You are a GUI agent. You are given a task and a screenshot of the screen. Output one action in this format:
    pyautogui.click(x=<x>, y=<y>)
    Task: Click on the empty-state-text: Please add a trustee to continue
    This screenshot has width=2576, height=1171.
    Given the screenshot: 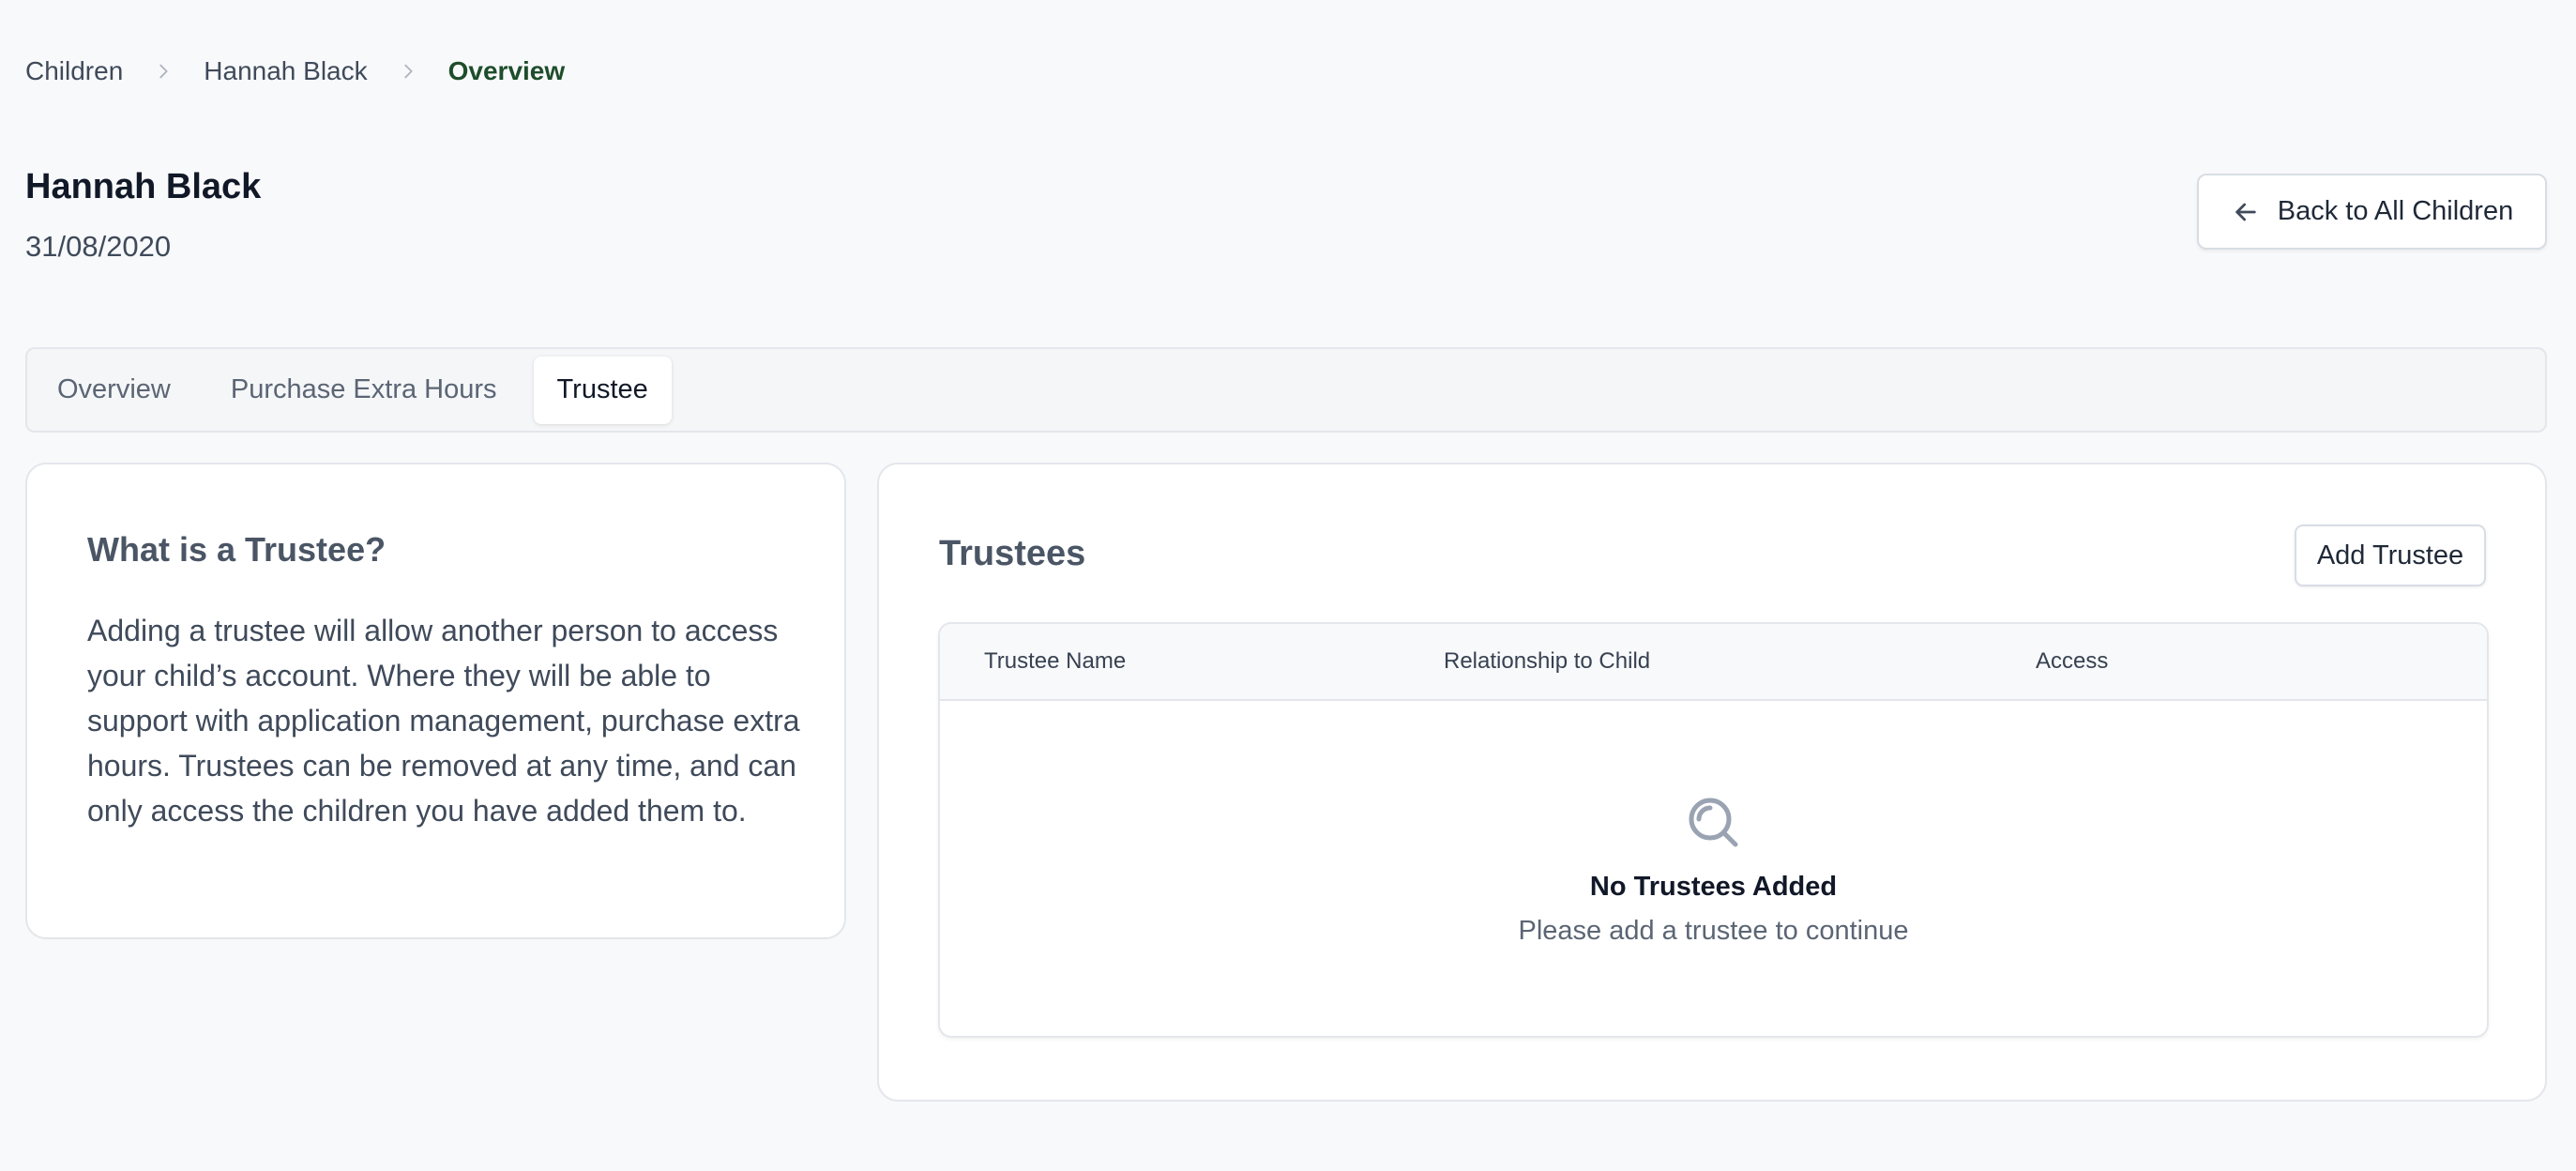 What is the action you would take?
    pyautogui.click(x=1714, y=931)
    